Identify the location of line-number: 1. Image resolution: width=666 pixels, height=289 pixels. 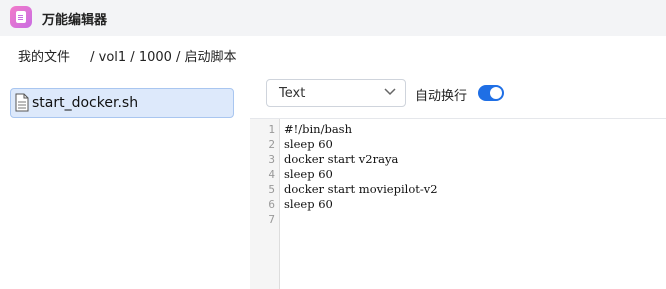
(271, 129).